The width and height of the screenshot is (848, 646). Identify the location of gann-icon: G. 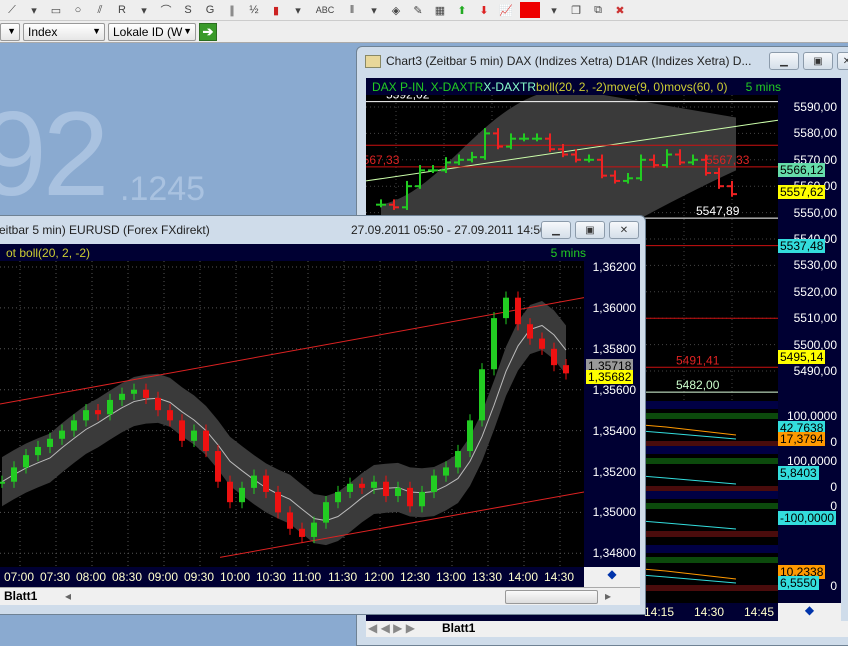
(210, 10).